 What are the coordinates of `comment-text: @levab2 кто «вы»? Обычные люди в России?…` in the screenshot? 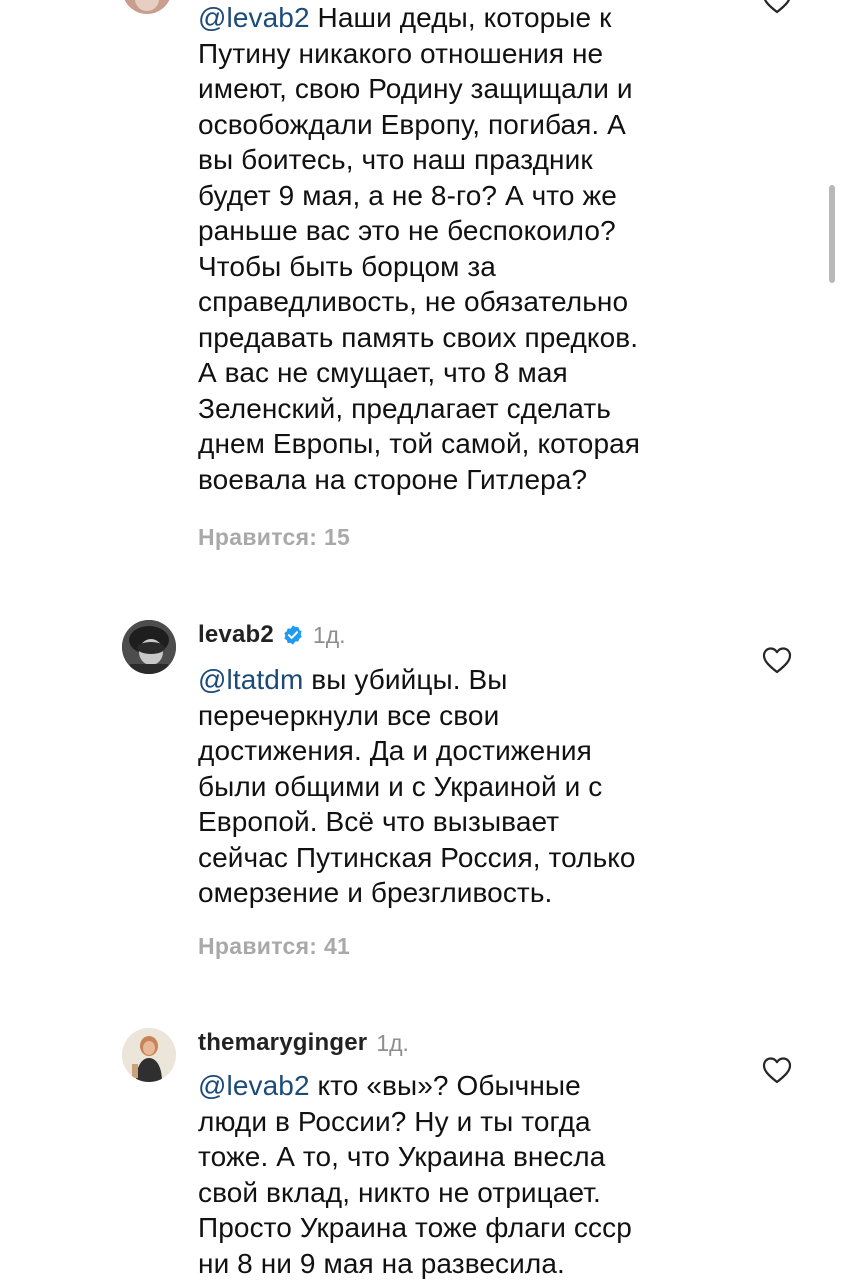 It's located at (415, 1174).